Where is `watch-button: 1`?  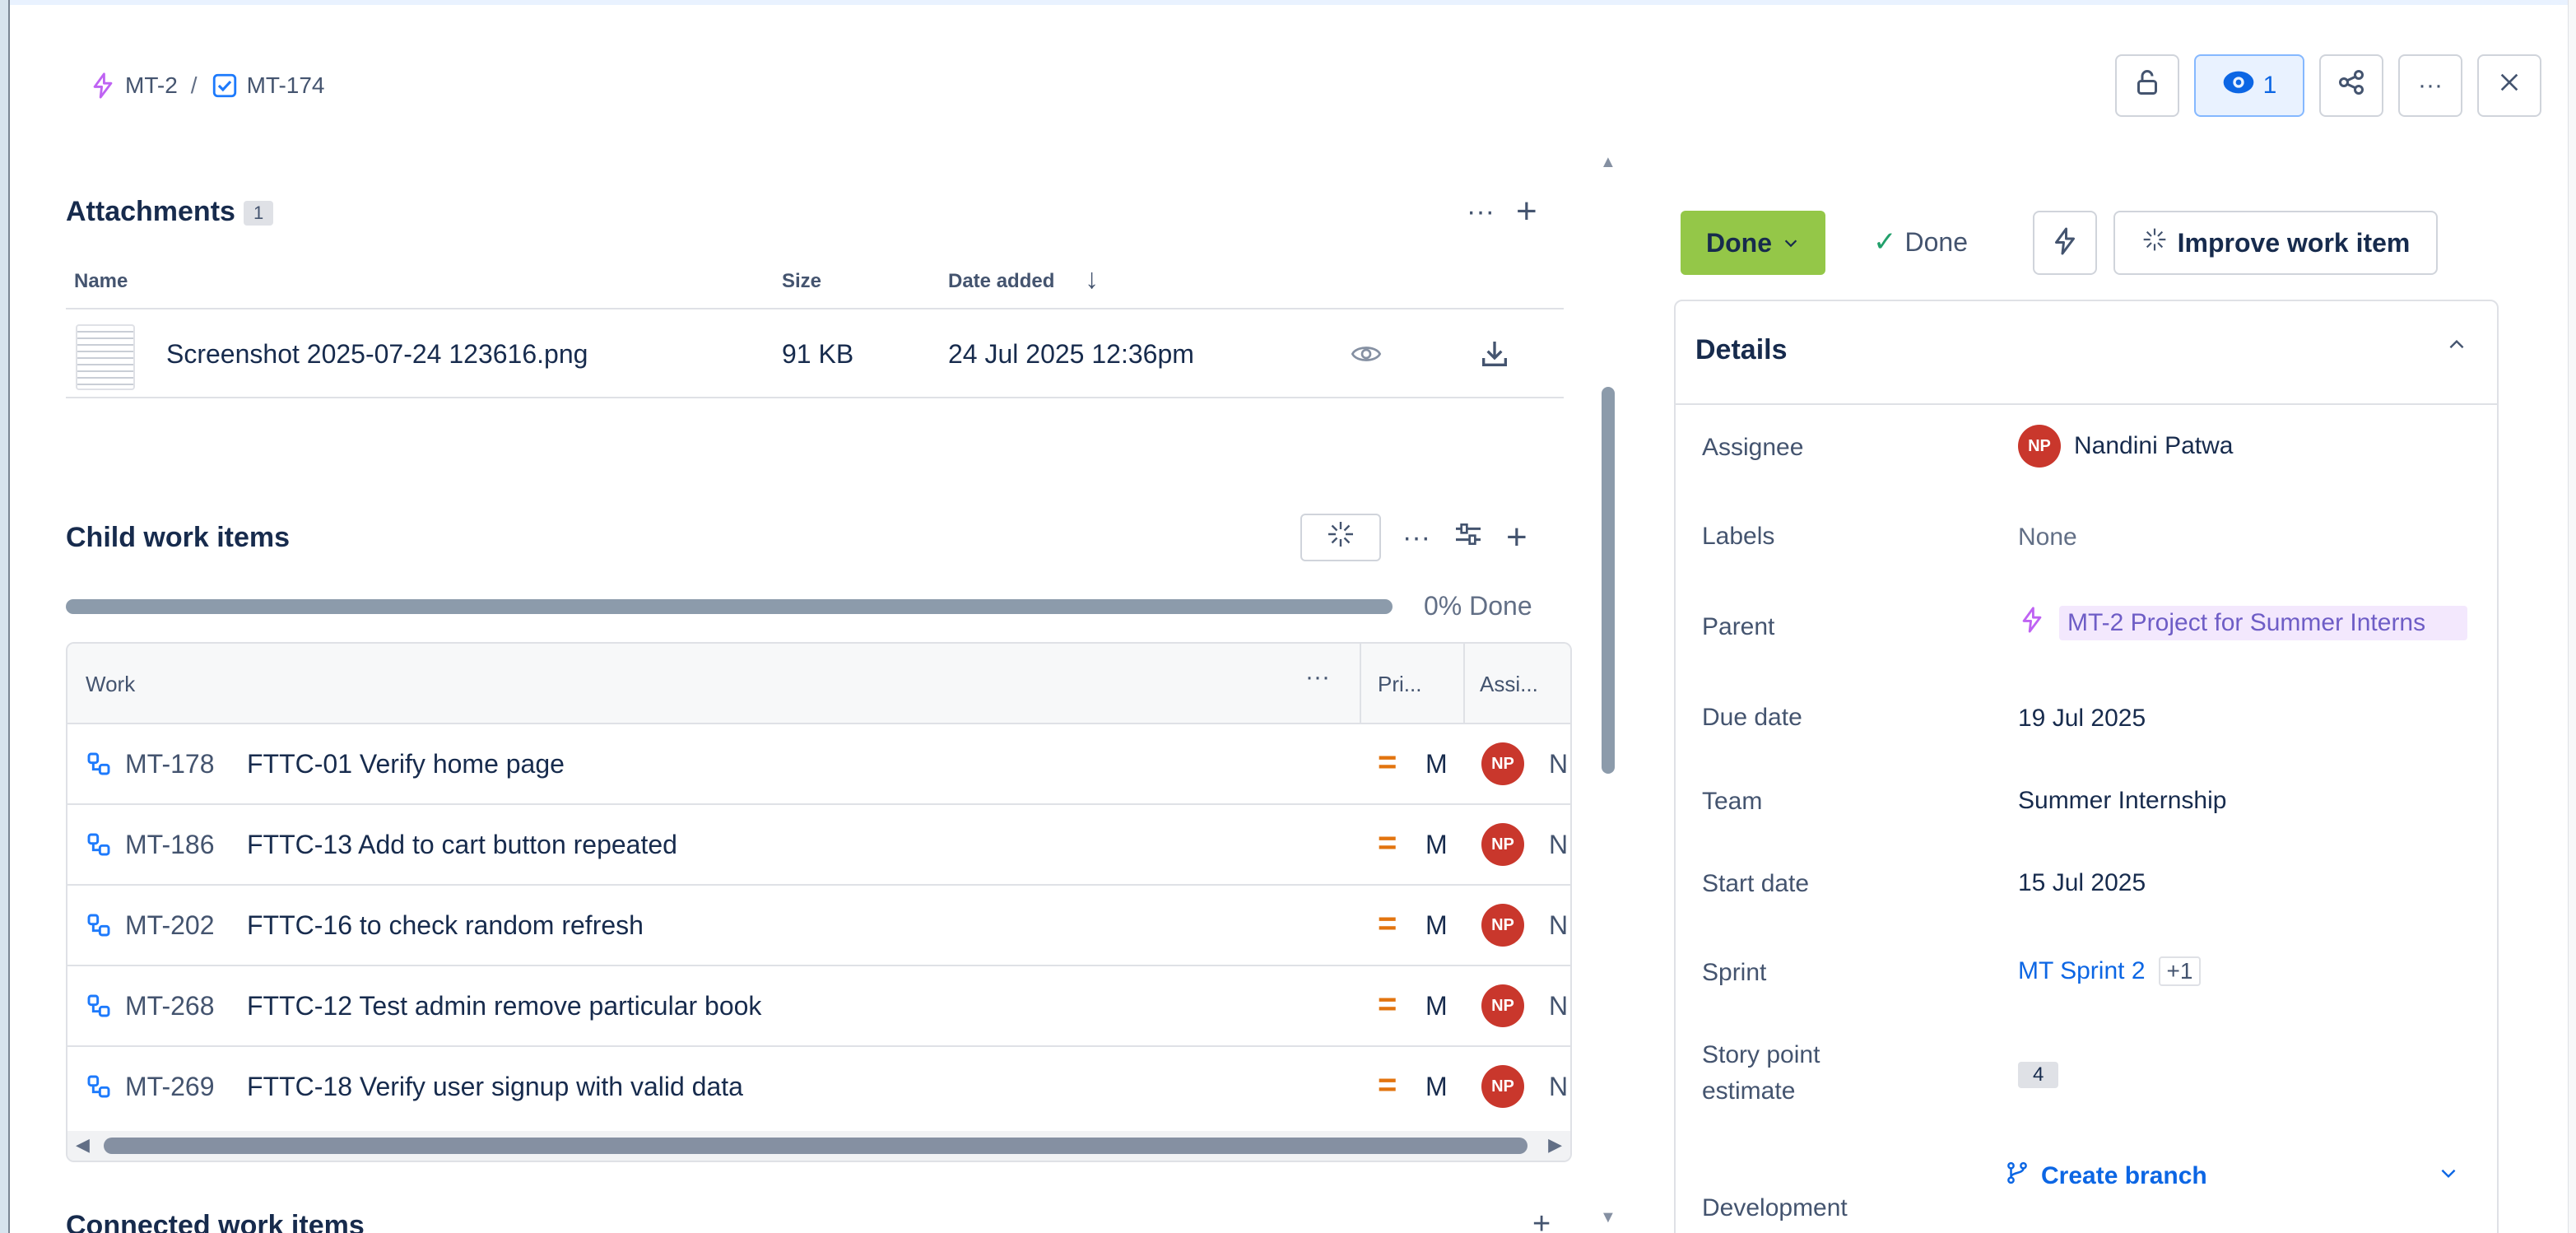 watch-button: 1 is located at coordinates (2249, 85).